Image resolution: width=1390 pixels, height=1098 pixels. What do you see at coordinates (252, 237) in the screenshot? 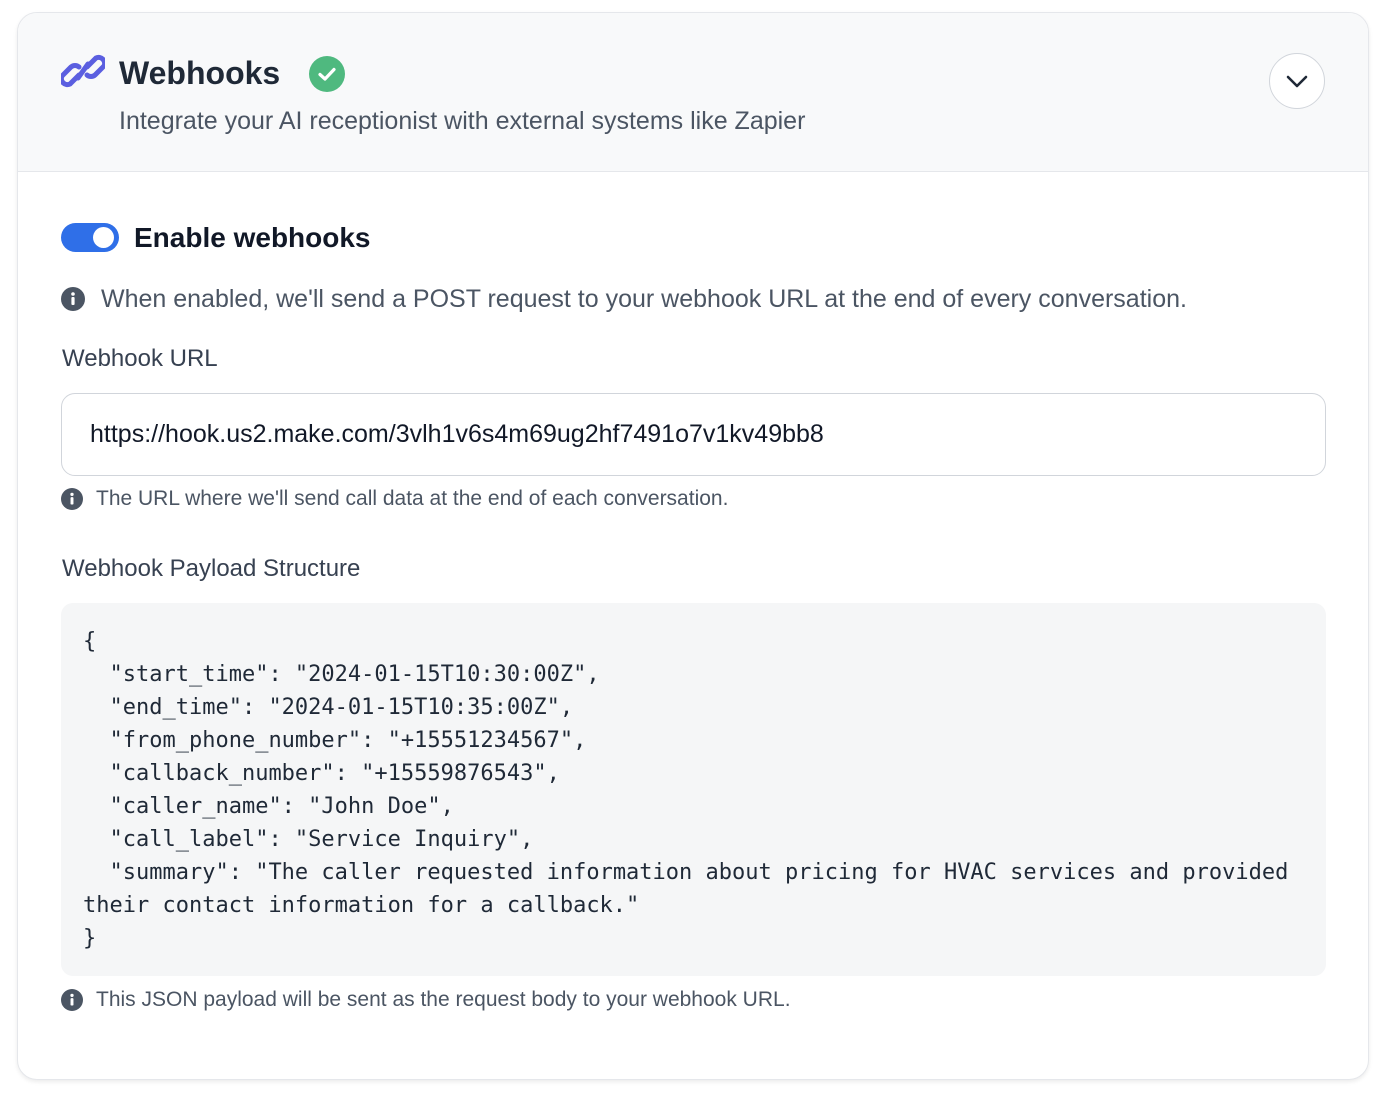
I see `enable-webhooks-label: Enable webhooks` at bounding box center [252, 237].